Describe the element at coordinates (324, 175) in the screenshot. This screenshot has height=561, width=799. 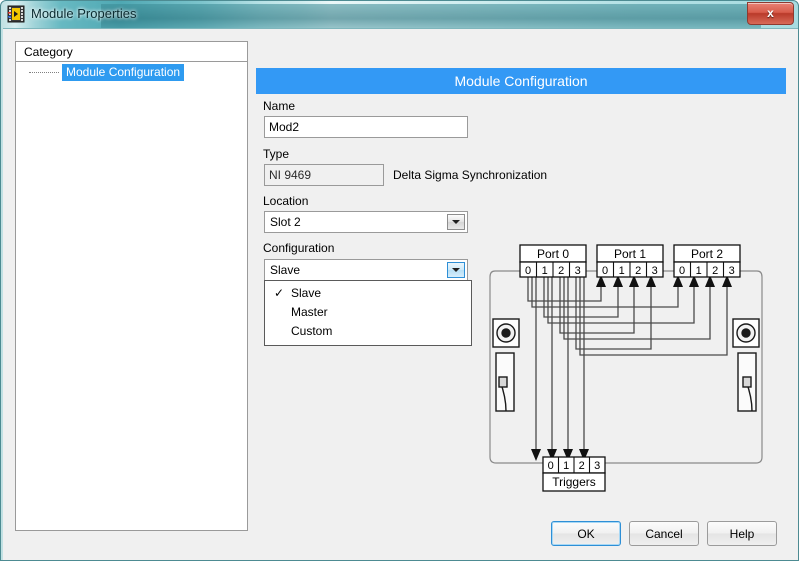
I see `type-value-field` at that location.